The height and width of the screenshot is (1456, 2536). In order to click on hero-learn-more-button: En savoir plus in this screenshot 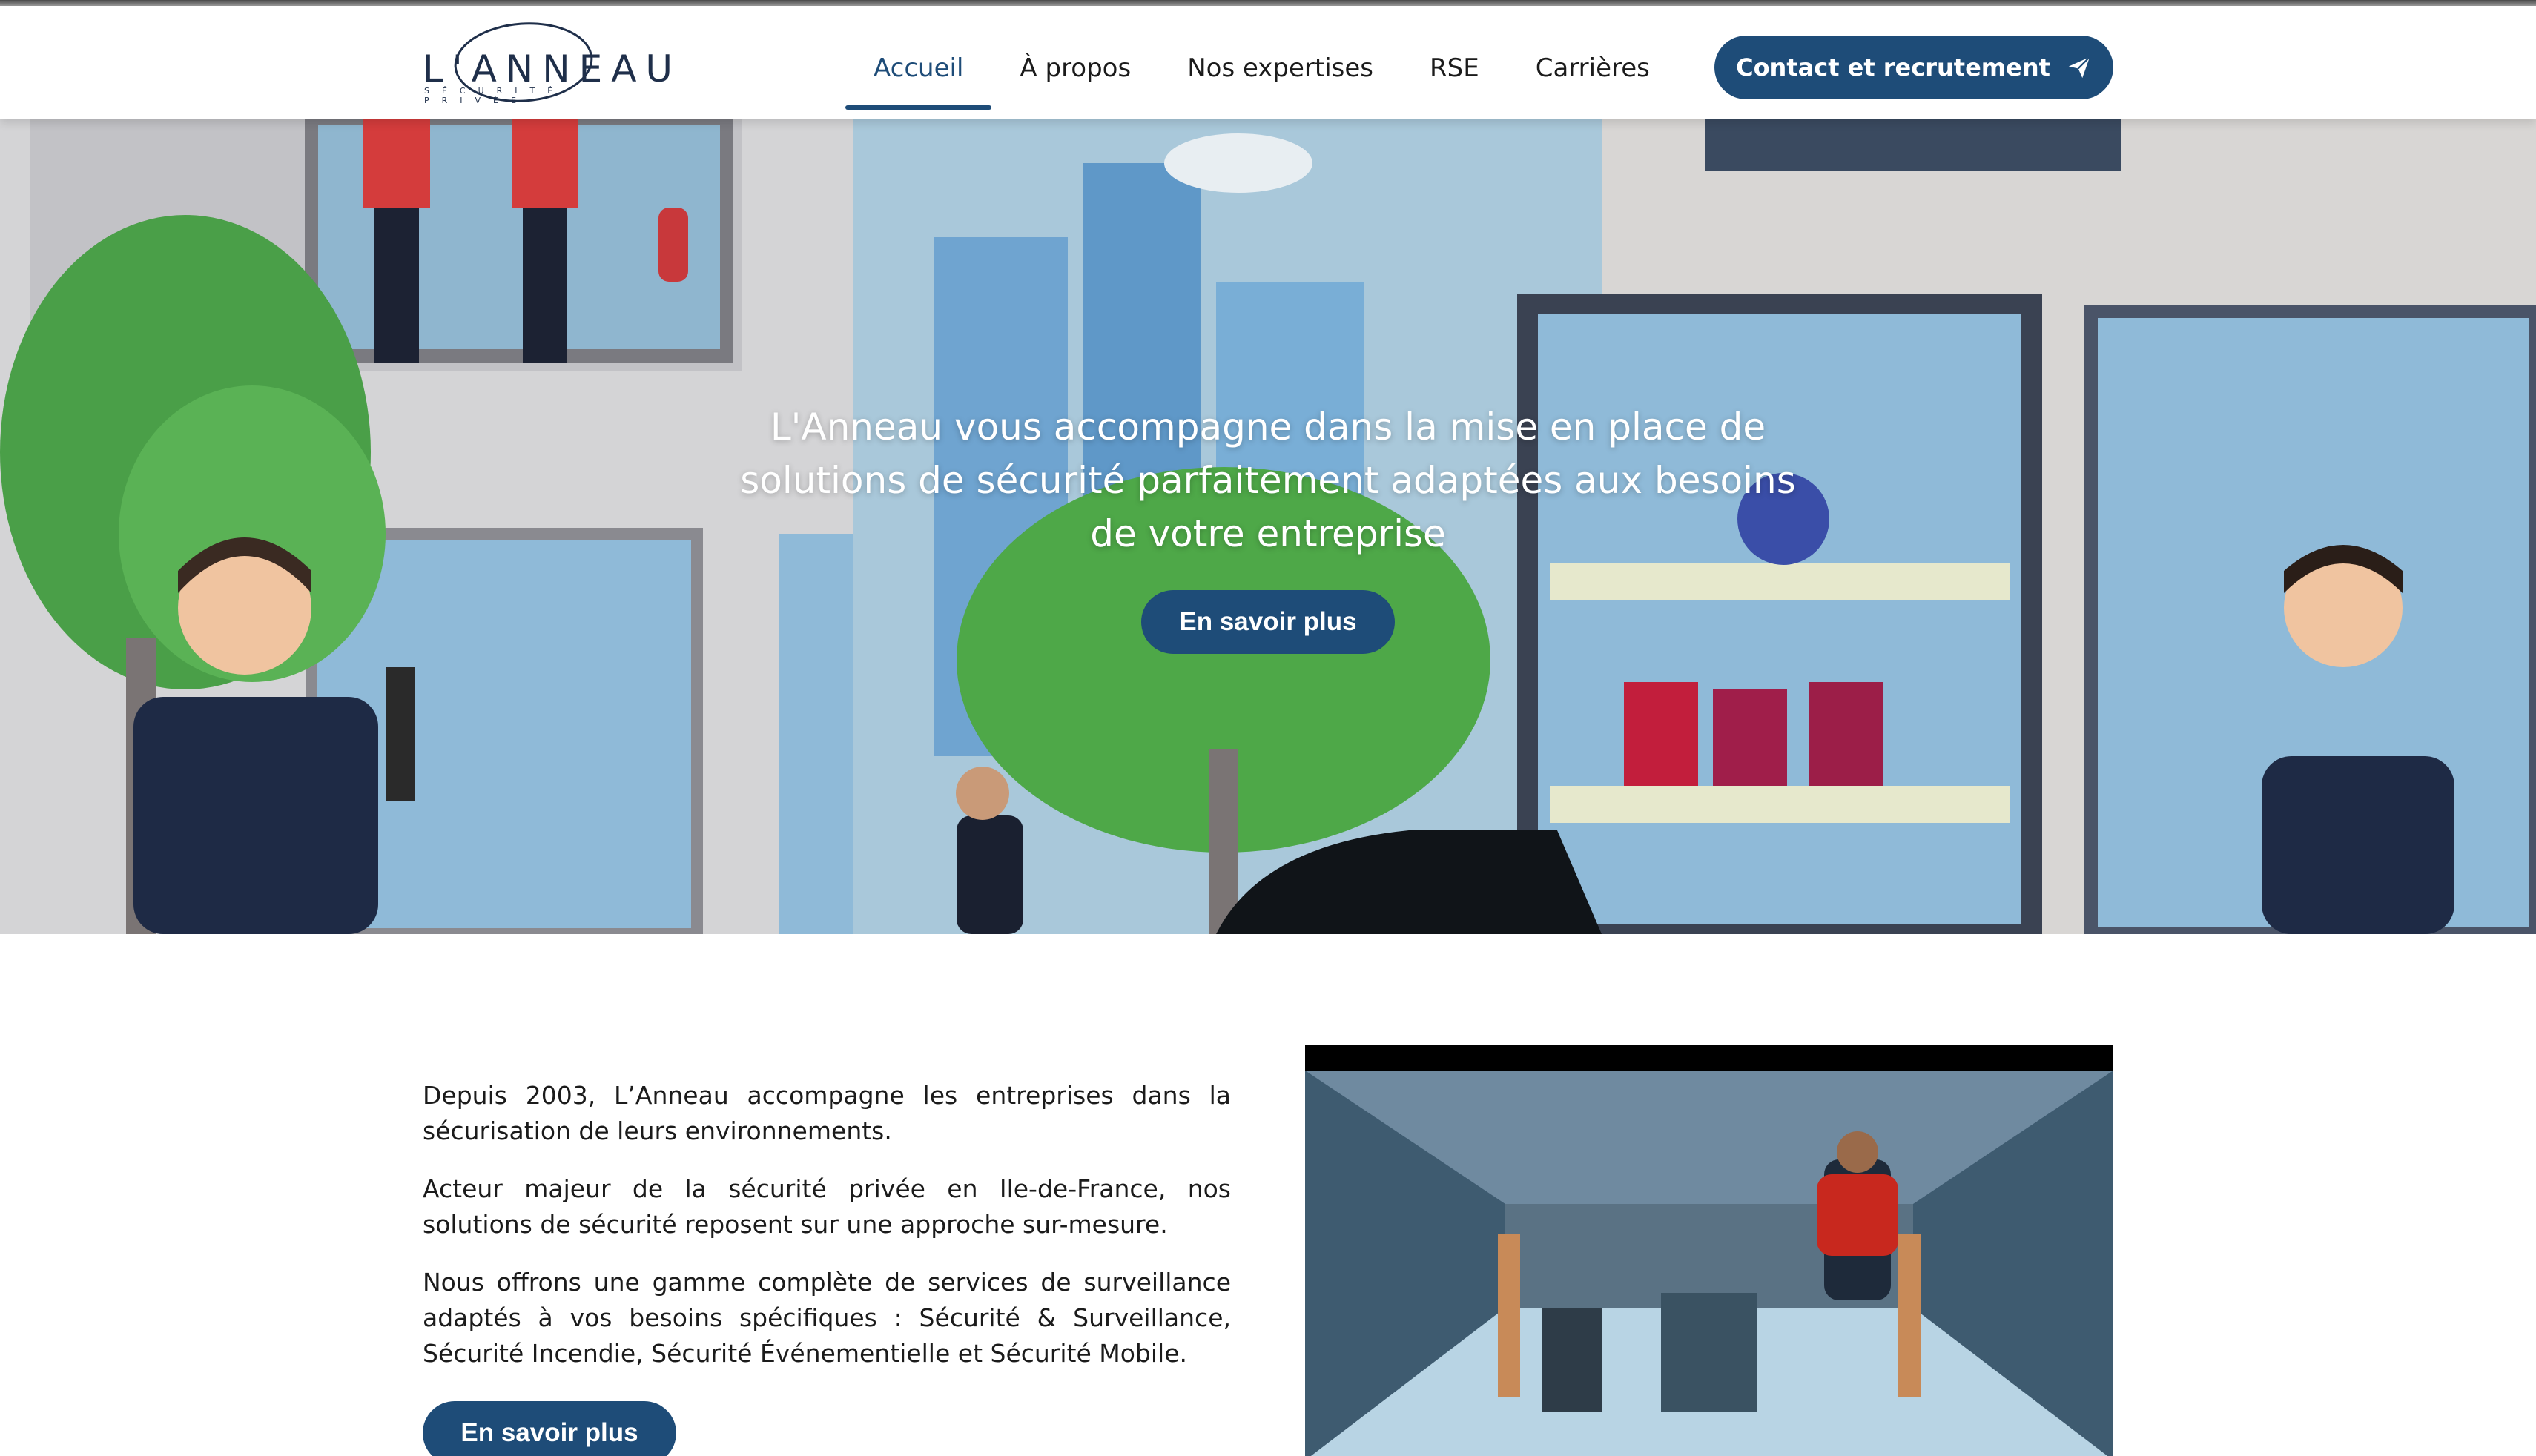, I will do `click(1268, 622)`.